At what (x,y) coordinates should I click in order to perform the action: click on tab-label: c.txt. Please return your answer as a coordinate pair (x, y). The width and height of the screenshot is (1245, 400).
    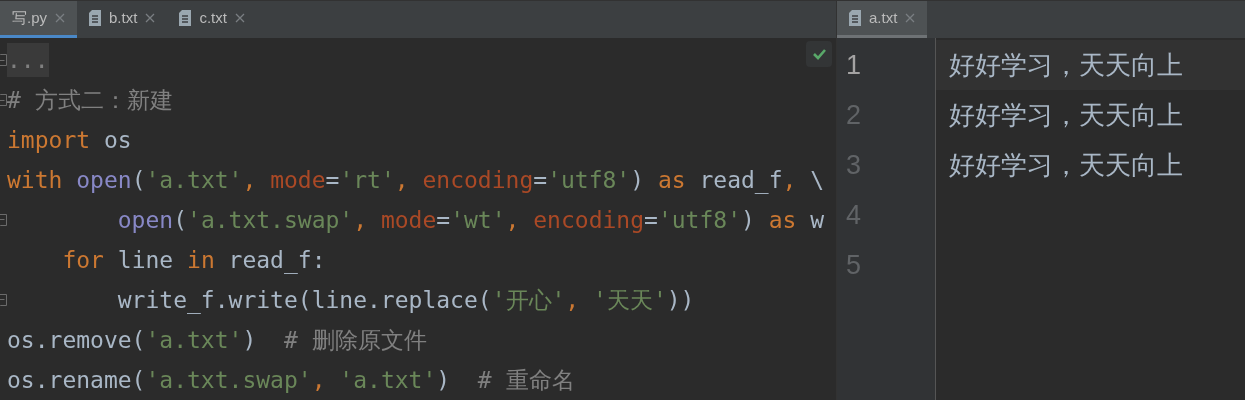
    Looking at the image, I should click on (213, 17).